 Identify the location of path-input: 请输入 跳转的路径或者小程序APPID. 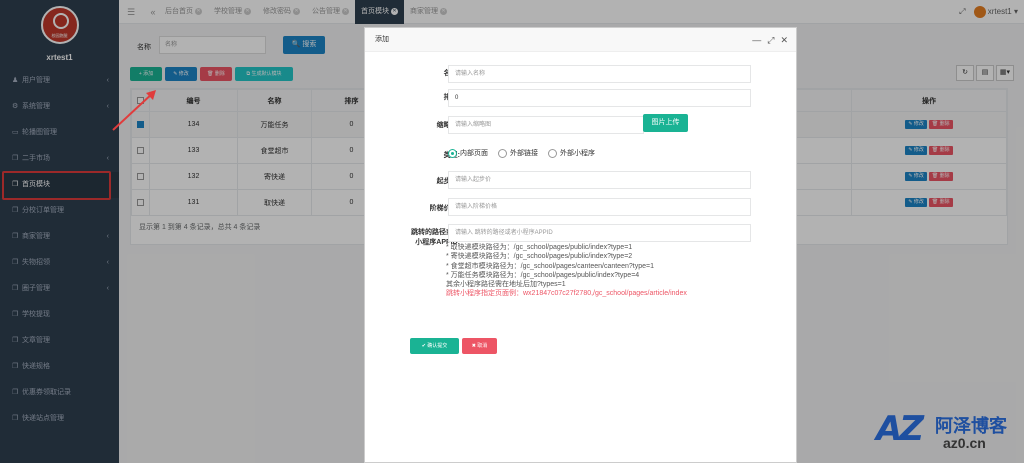
(599, 233).